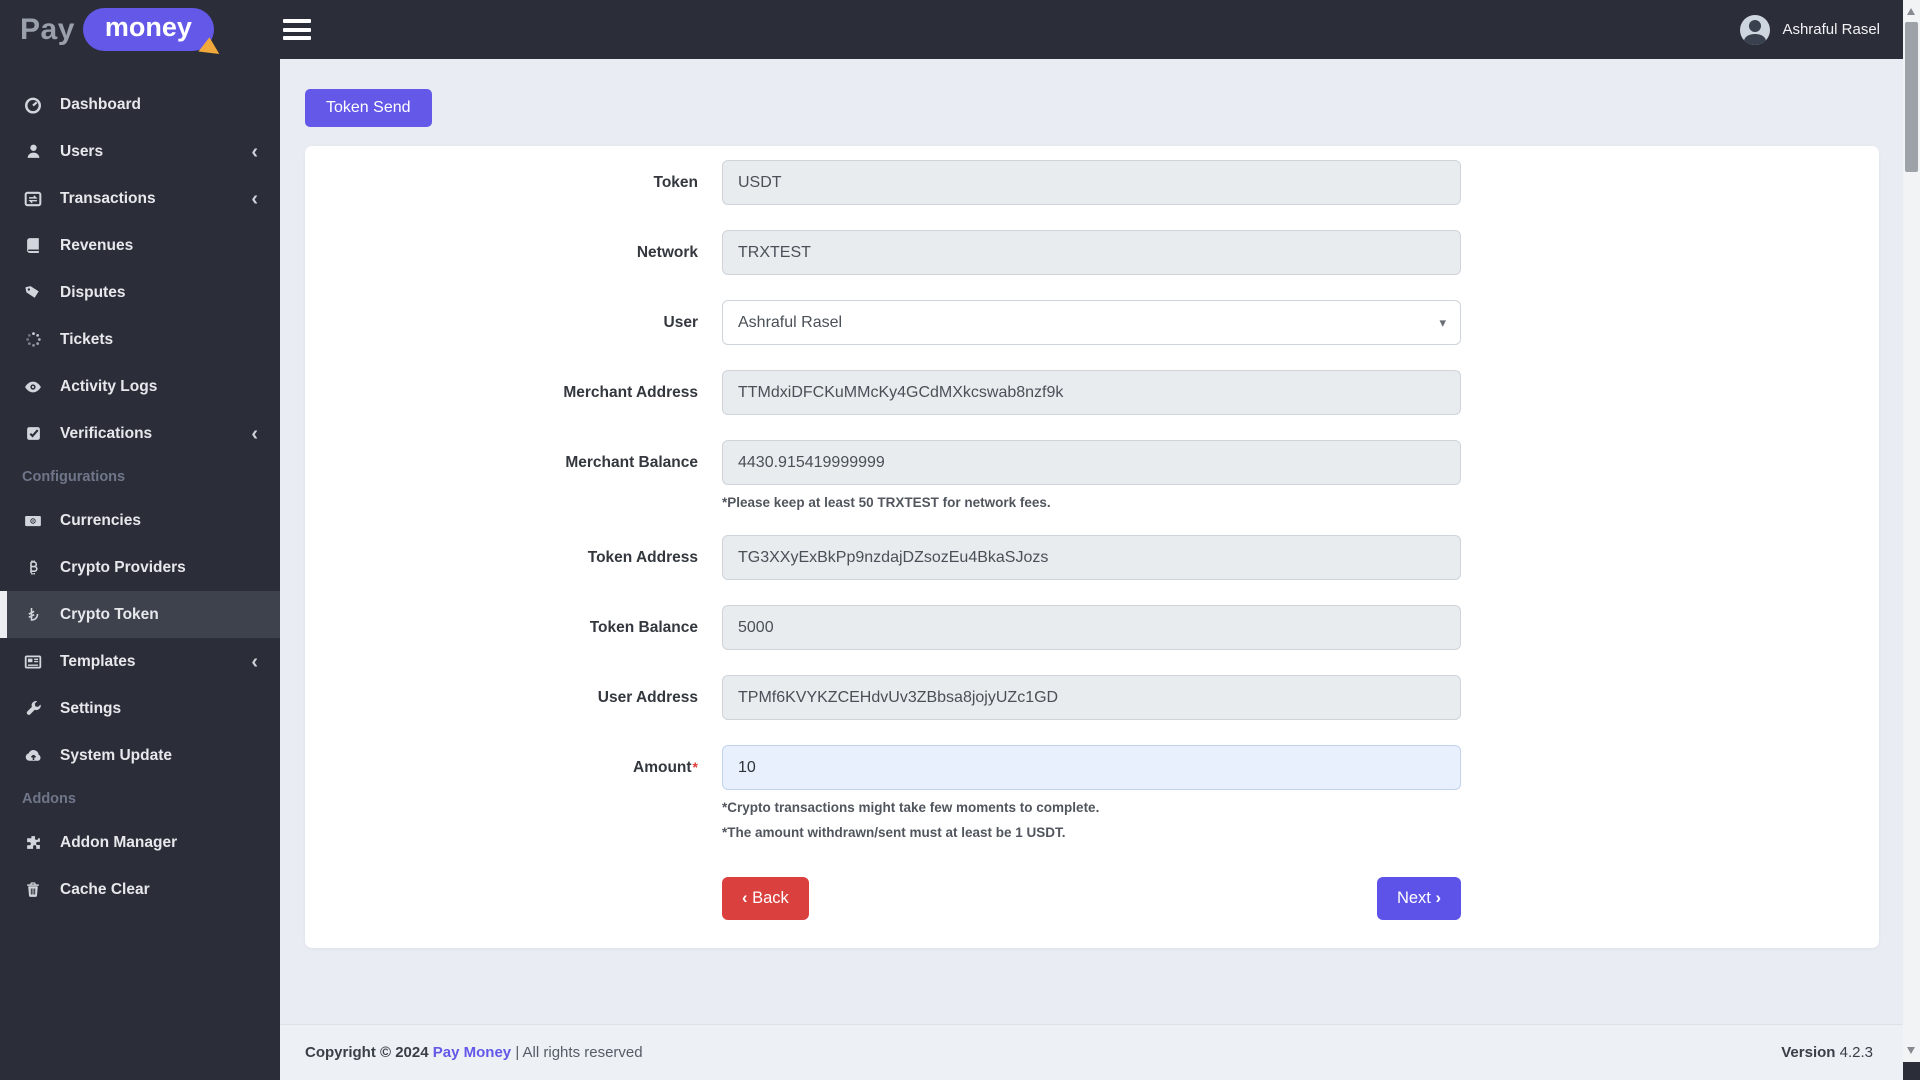  I want to click on back-button: ‹ Back, so click(765, 898).